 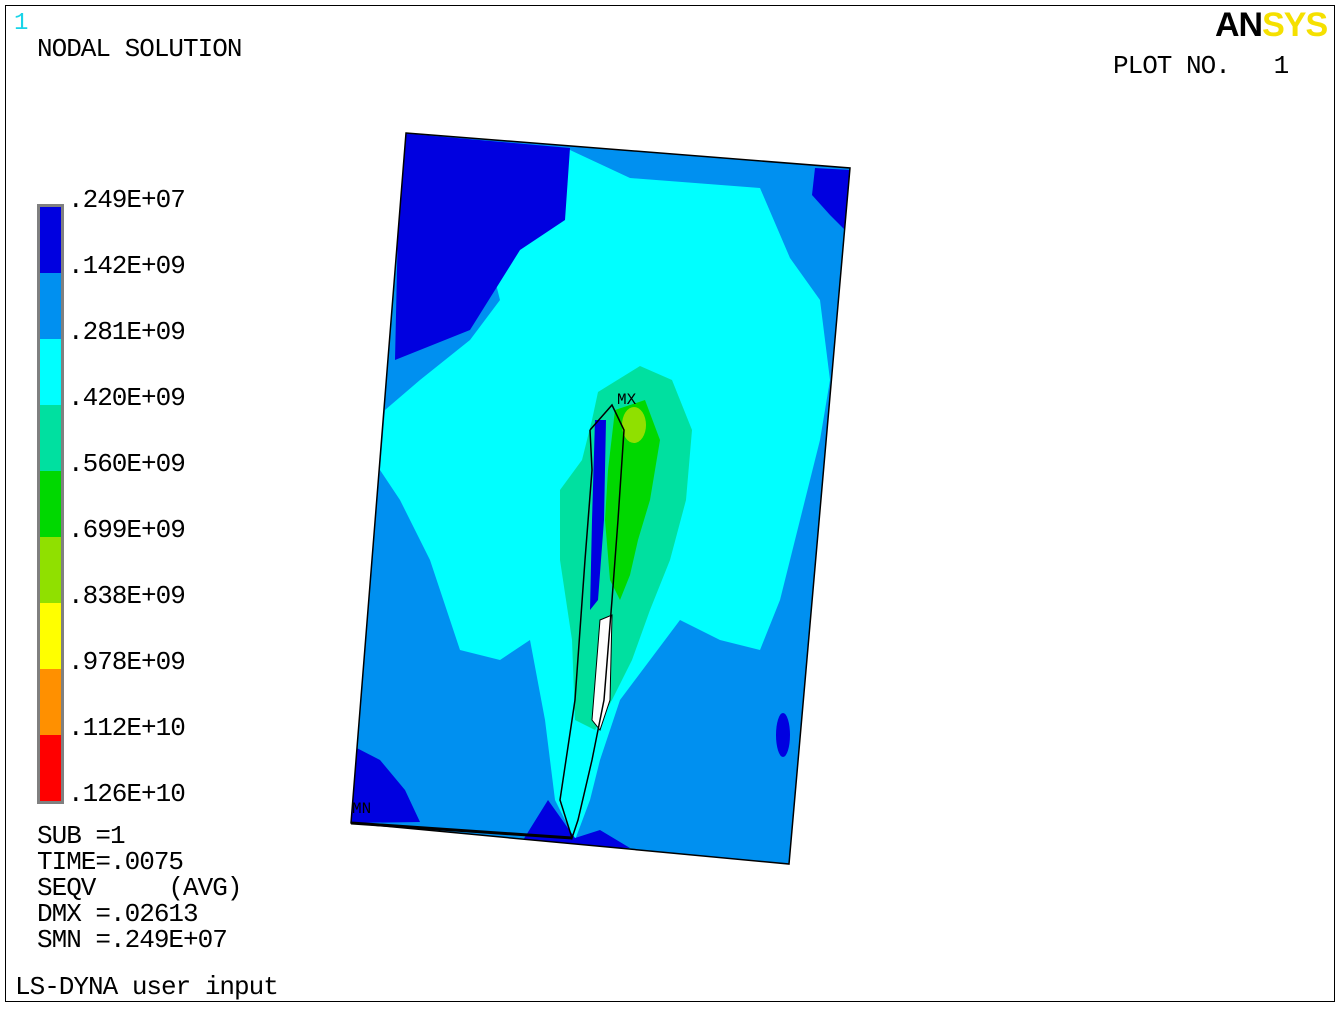 I want to click on info-time: TIME=.0075, so click(x=110, y=862).